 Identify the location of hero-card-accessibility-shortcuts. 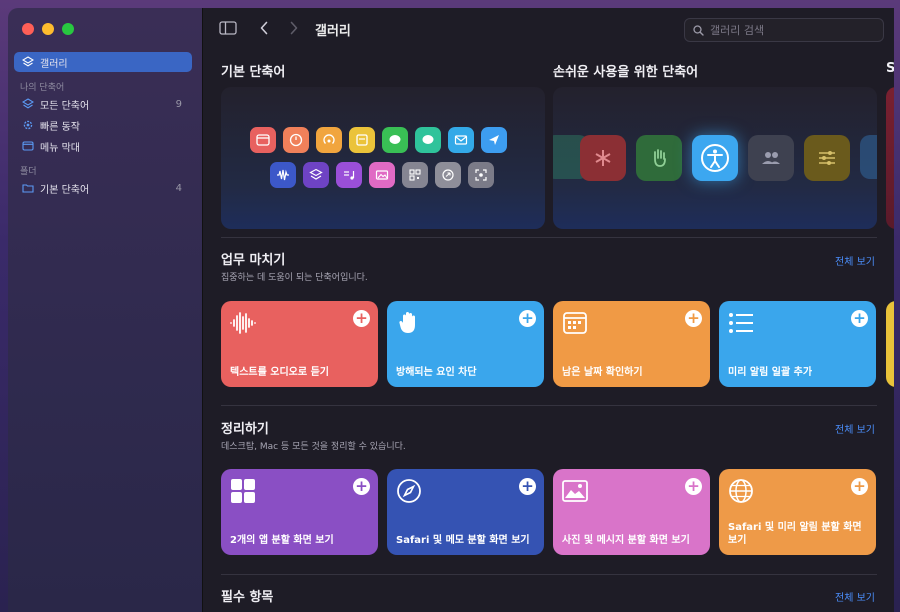
(715, 158).